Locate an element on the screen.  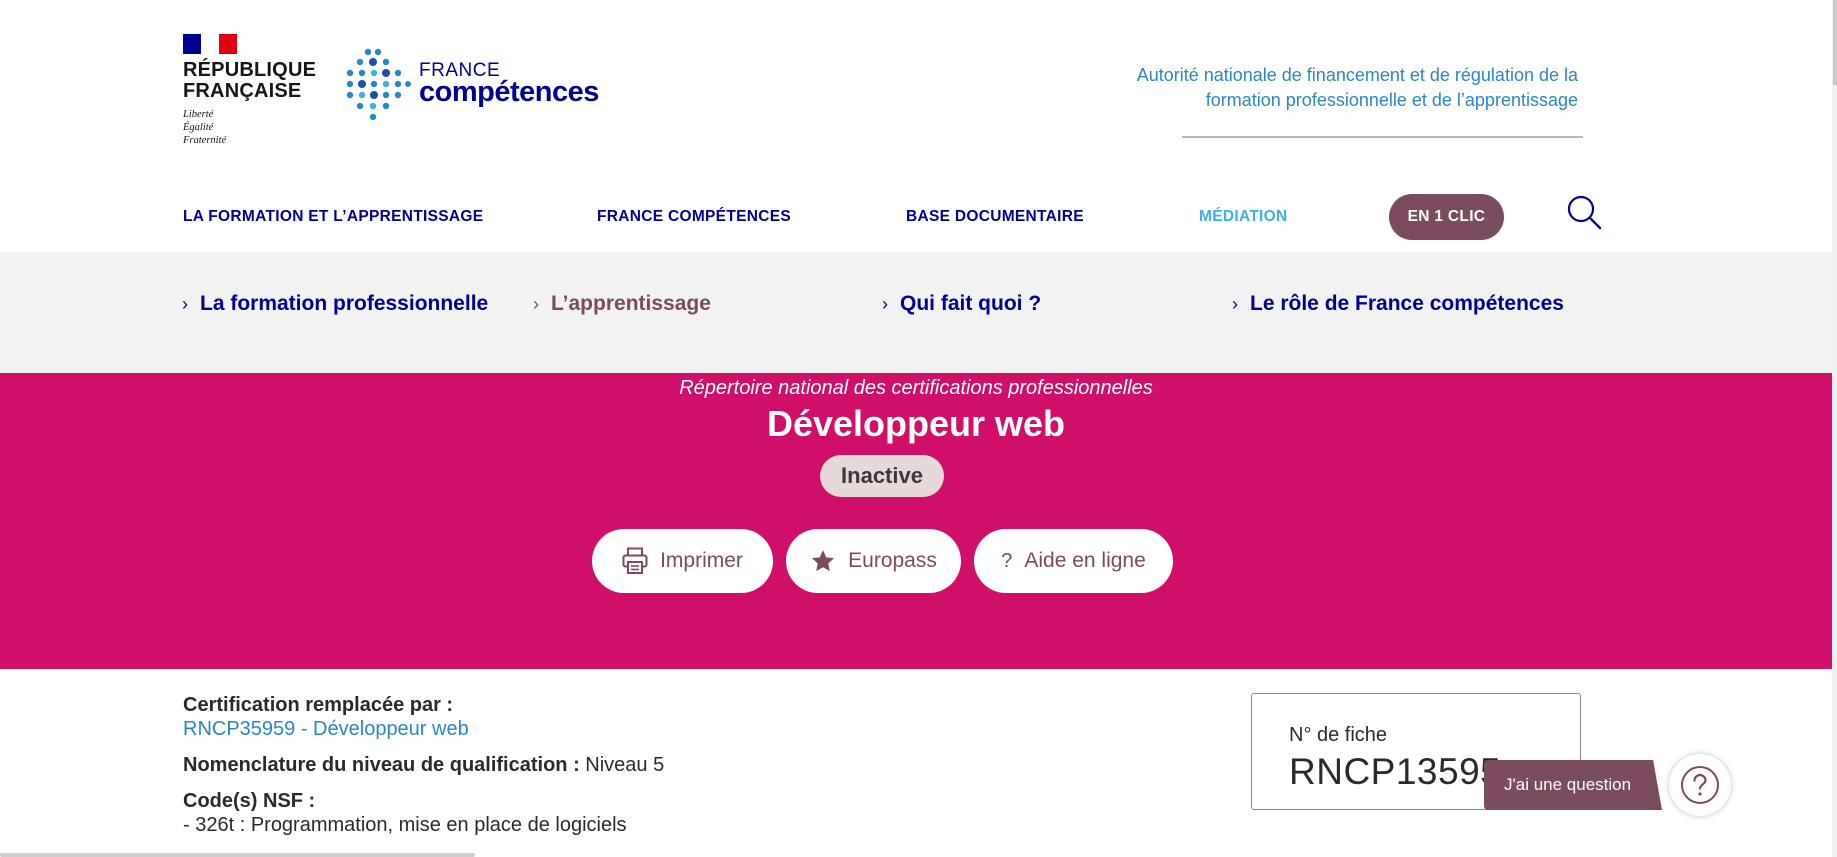
replaced-by-label: Certification remplacée par : is located at coordinates (318, 705).